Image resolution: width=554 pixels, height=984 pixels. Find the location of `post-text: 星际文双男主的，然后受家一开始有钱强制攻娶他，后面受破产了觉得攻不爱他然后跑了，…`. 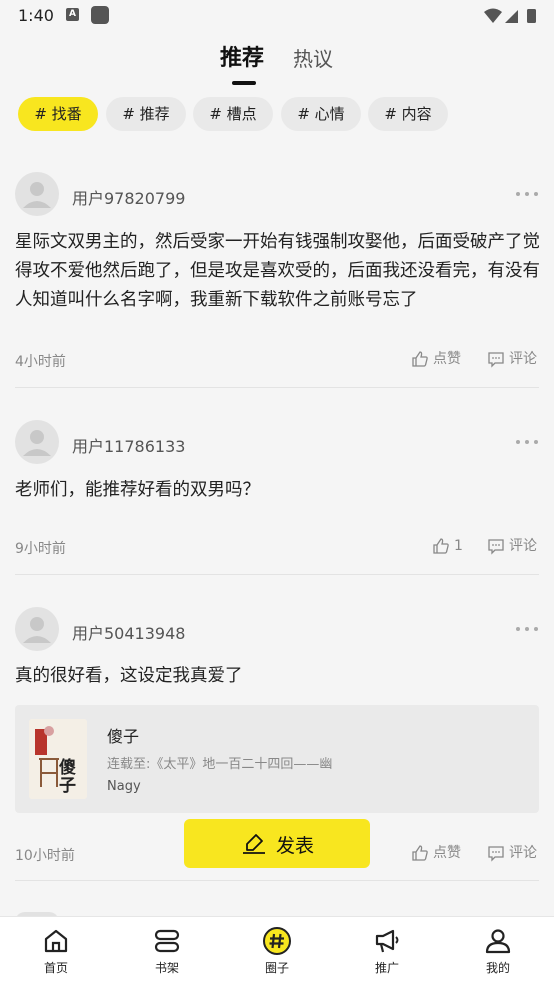

post-text: 星际文双男主的，然后受家一开始有钱强制攻娶他，后面受破产了觉得攻不爱他然后跑了，… is located at coordinates (277, 271).